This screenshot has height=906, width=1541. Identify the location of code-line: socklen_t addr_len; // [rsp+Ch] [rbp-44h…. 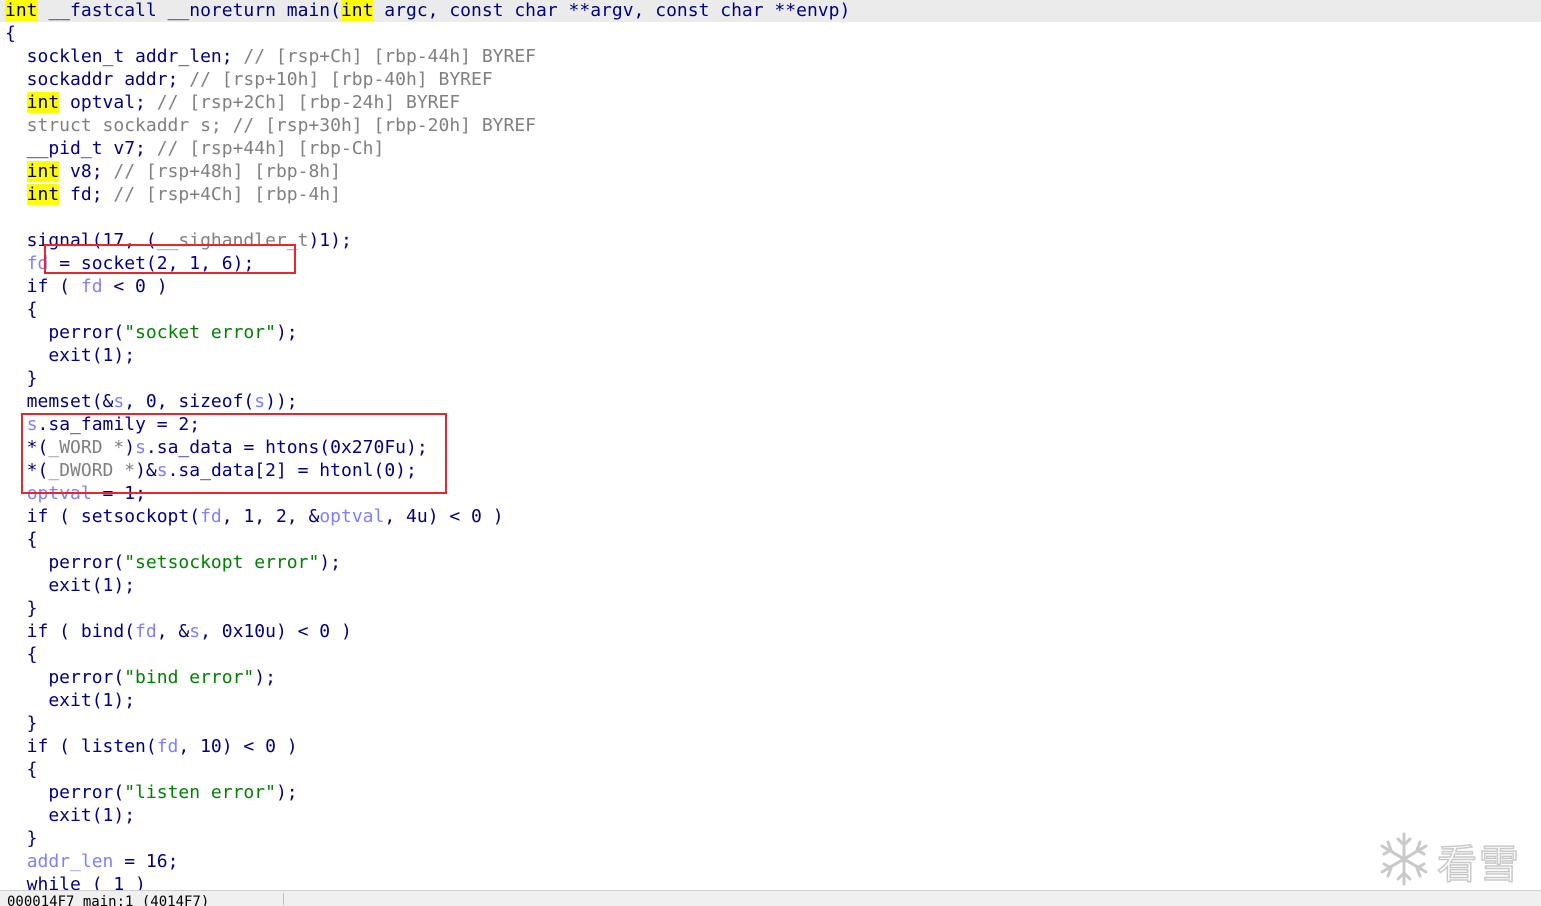
(268, 56).